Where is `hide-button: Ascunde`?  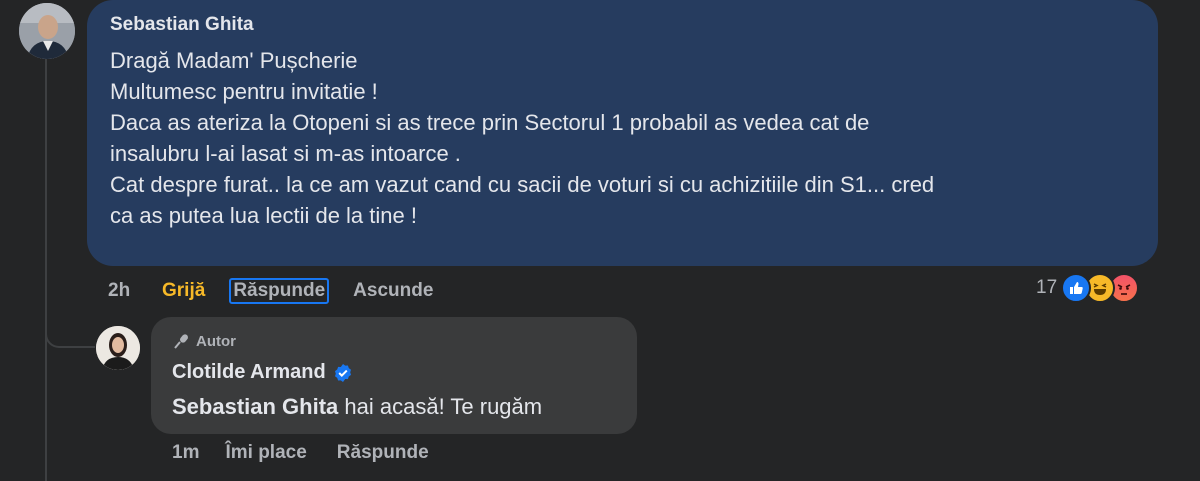
hide-button: Ascunde is located at coordinates (393, 291).